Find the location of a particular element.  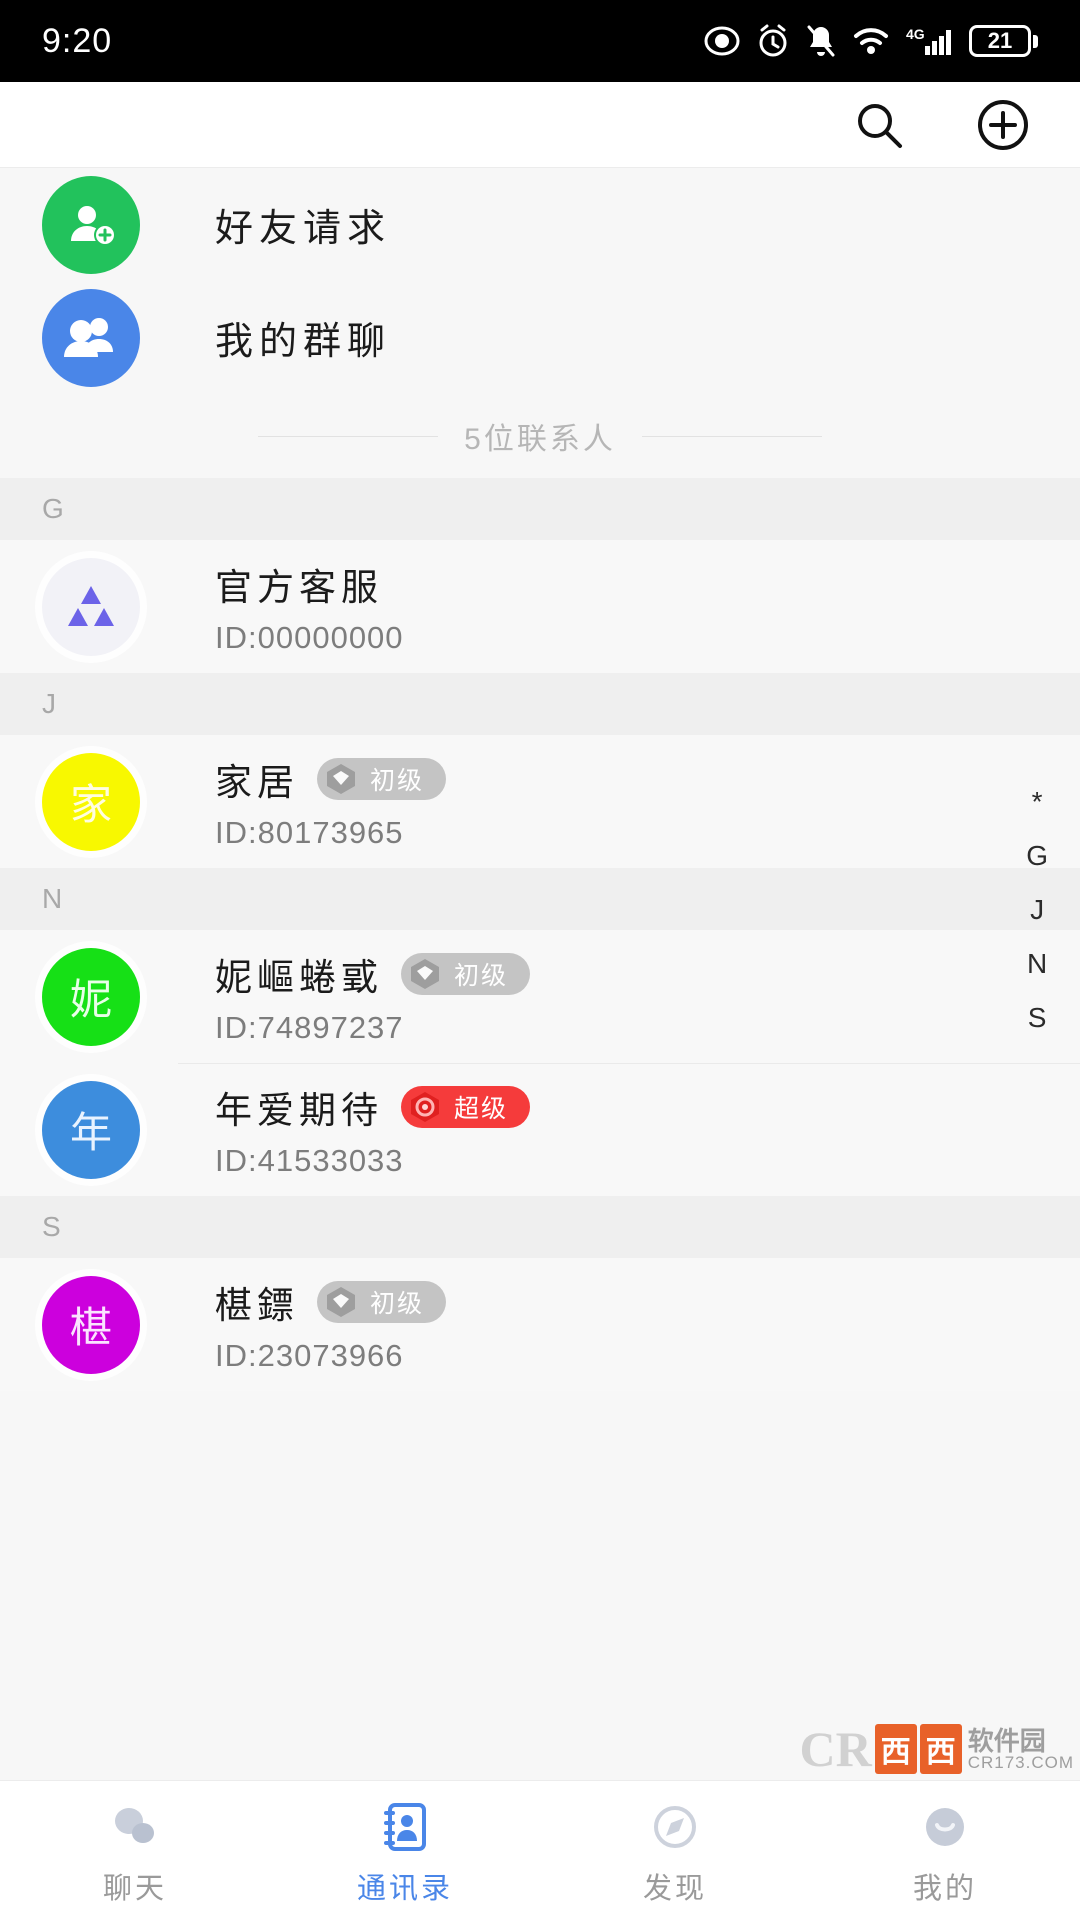

contact-name-row: 官方客服 is located at coordinates (309, 584).